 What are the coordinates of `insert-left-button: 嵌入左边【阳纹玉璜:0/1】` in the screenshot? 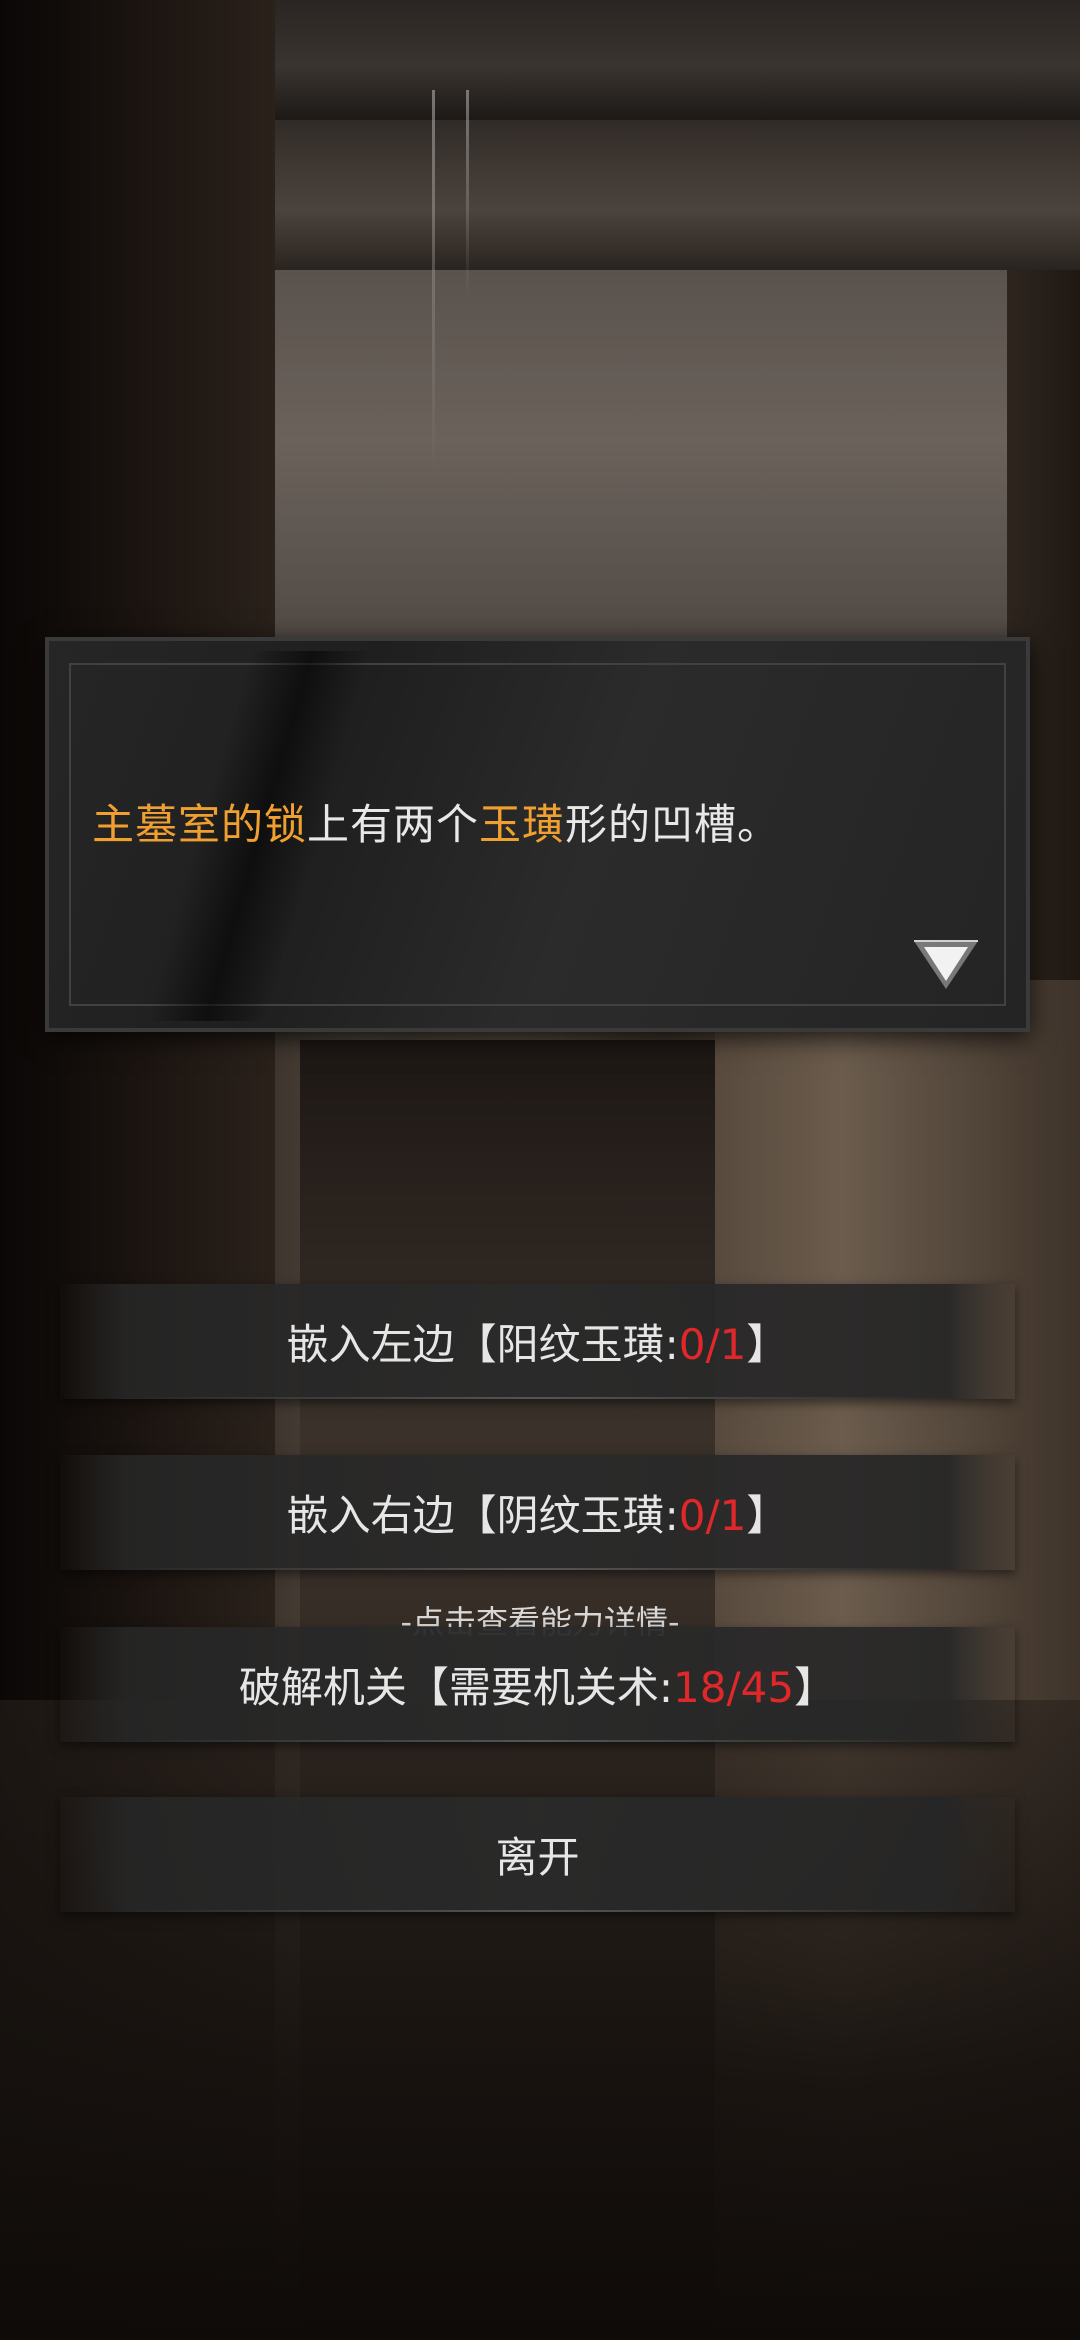 It's located at (537, 1341).